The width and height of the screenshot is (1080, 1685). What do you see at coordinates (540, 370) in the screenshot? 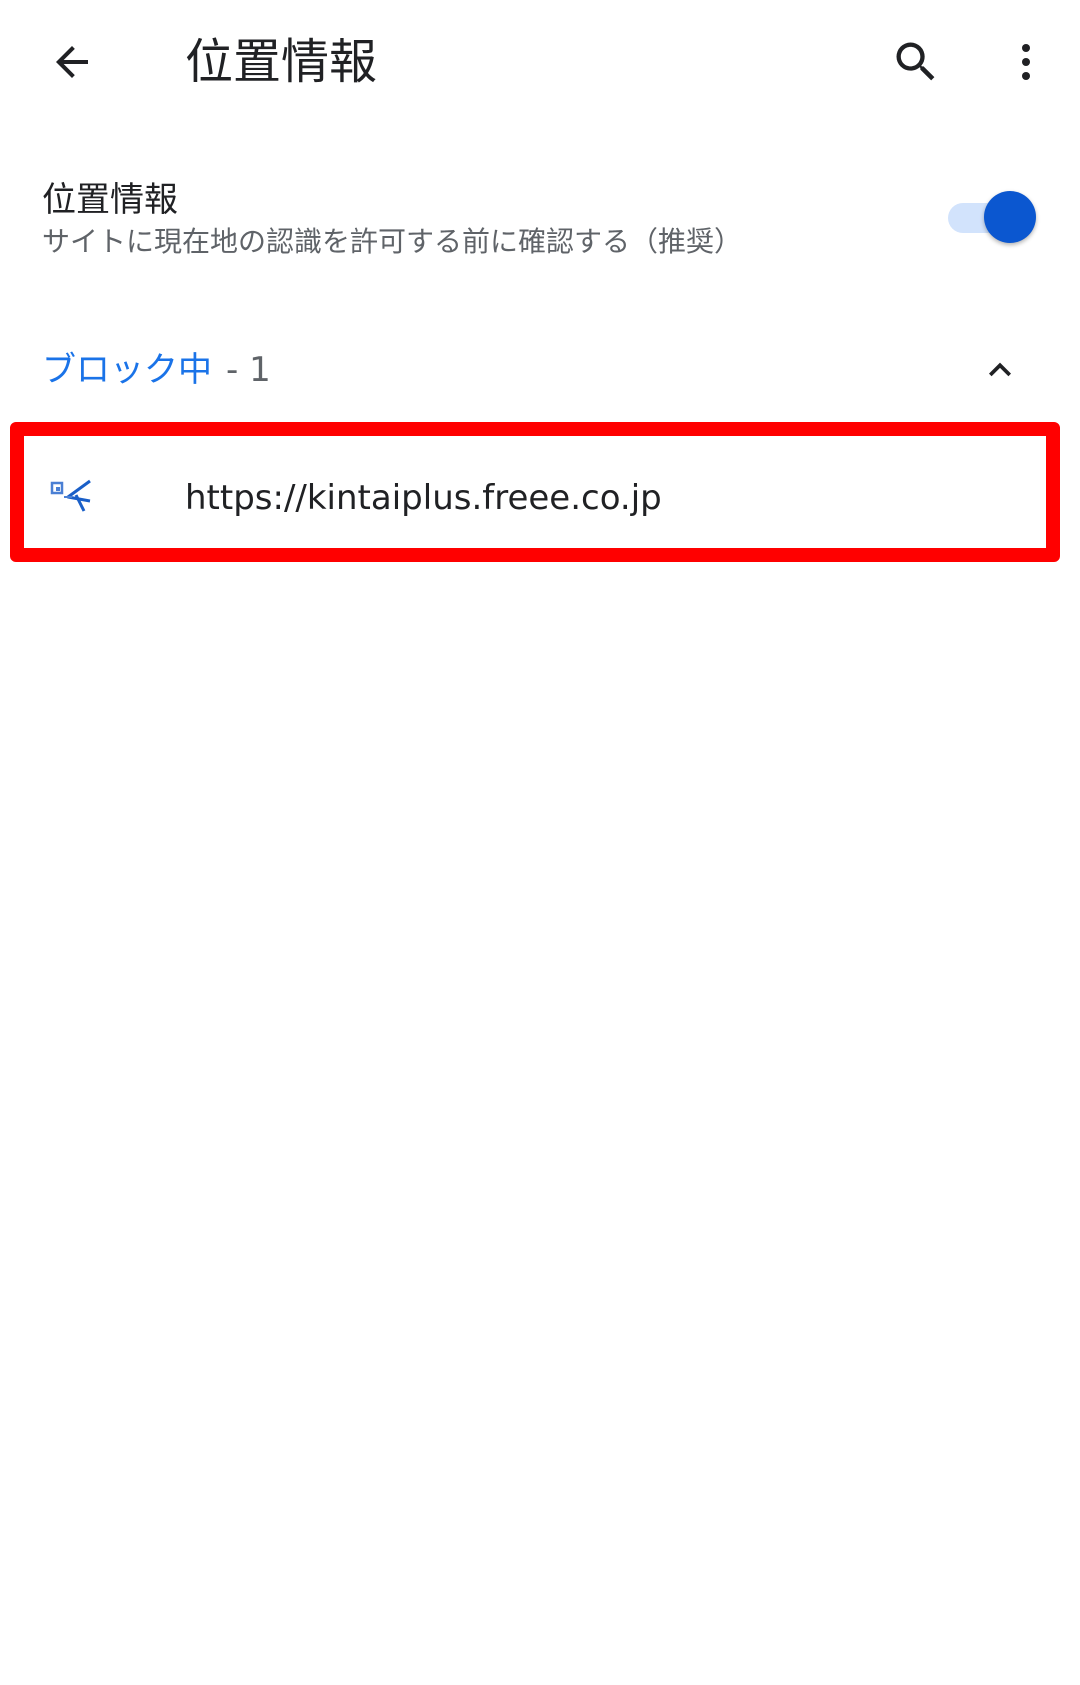
I see `blocked-section-header: ブロック中 - 1` at bounding box center [540, 370].